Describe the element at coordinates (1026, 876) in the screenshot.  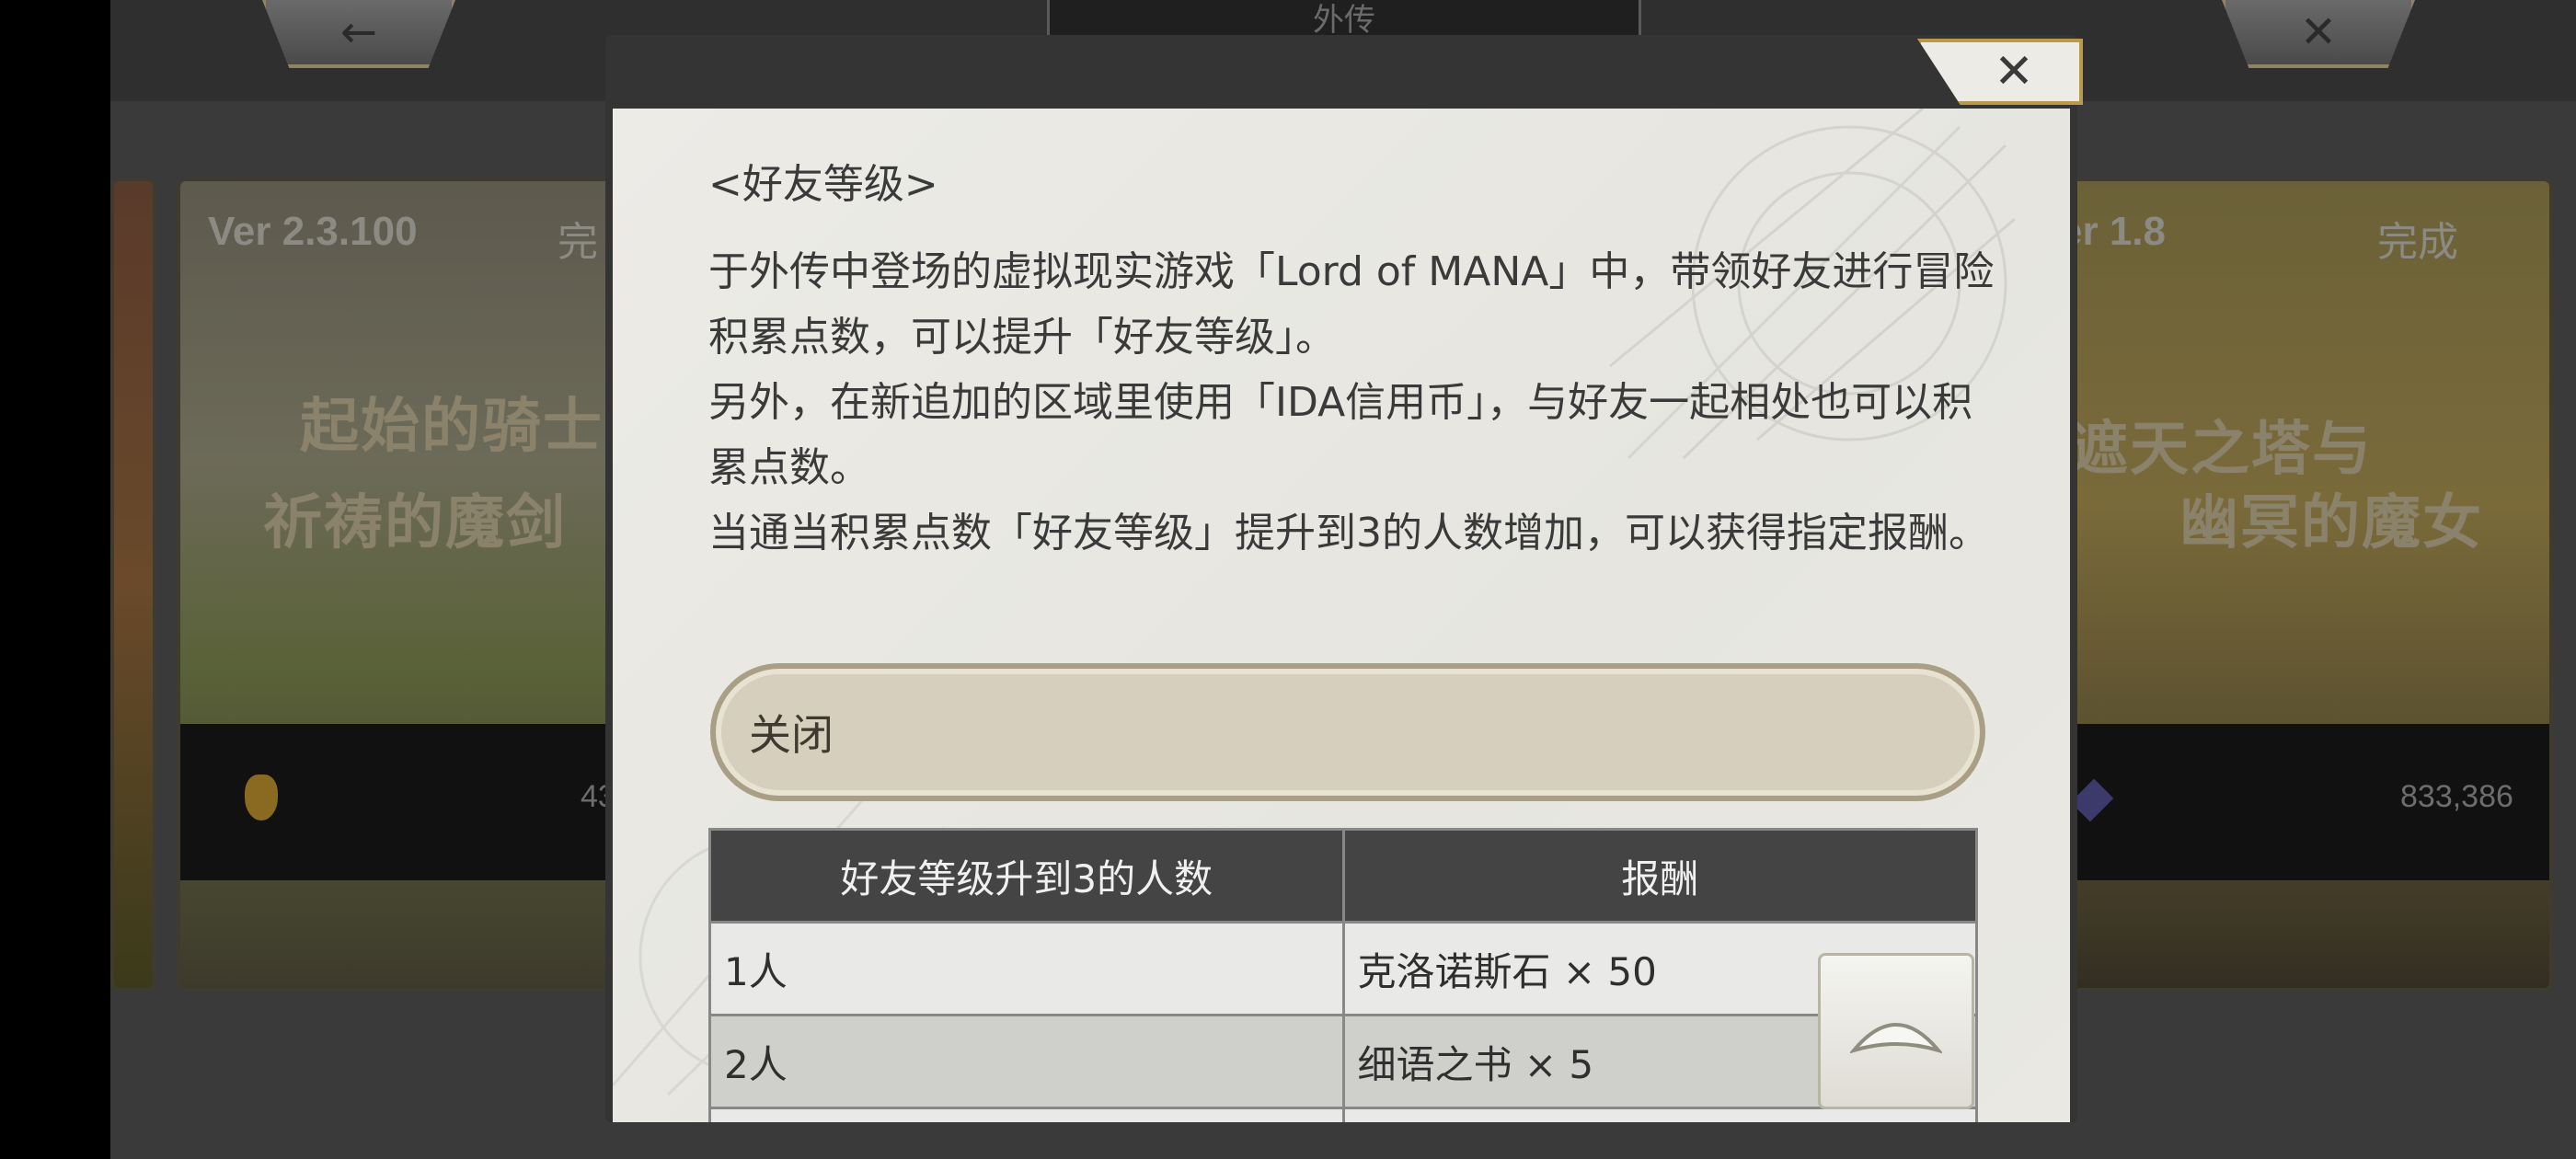
I see `column-header: 好友等级升到3的人数` at that location.